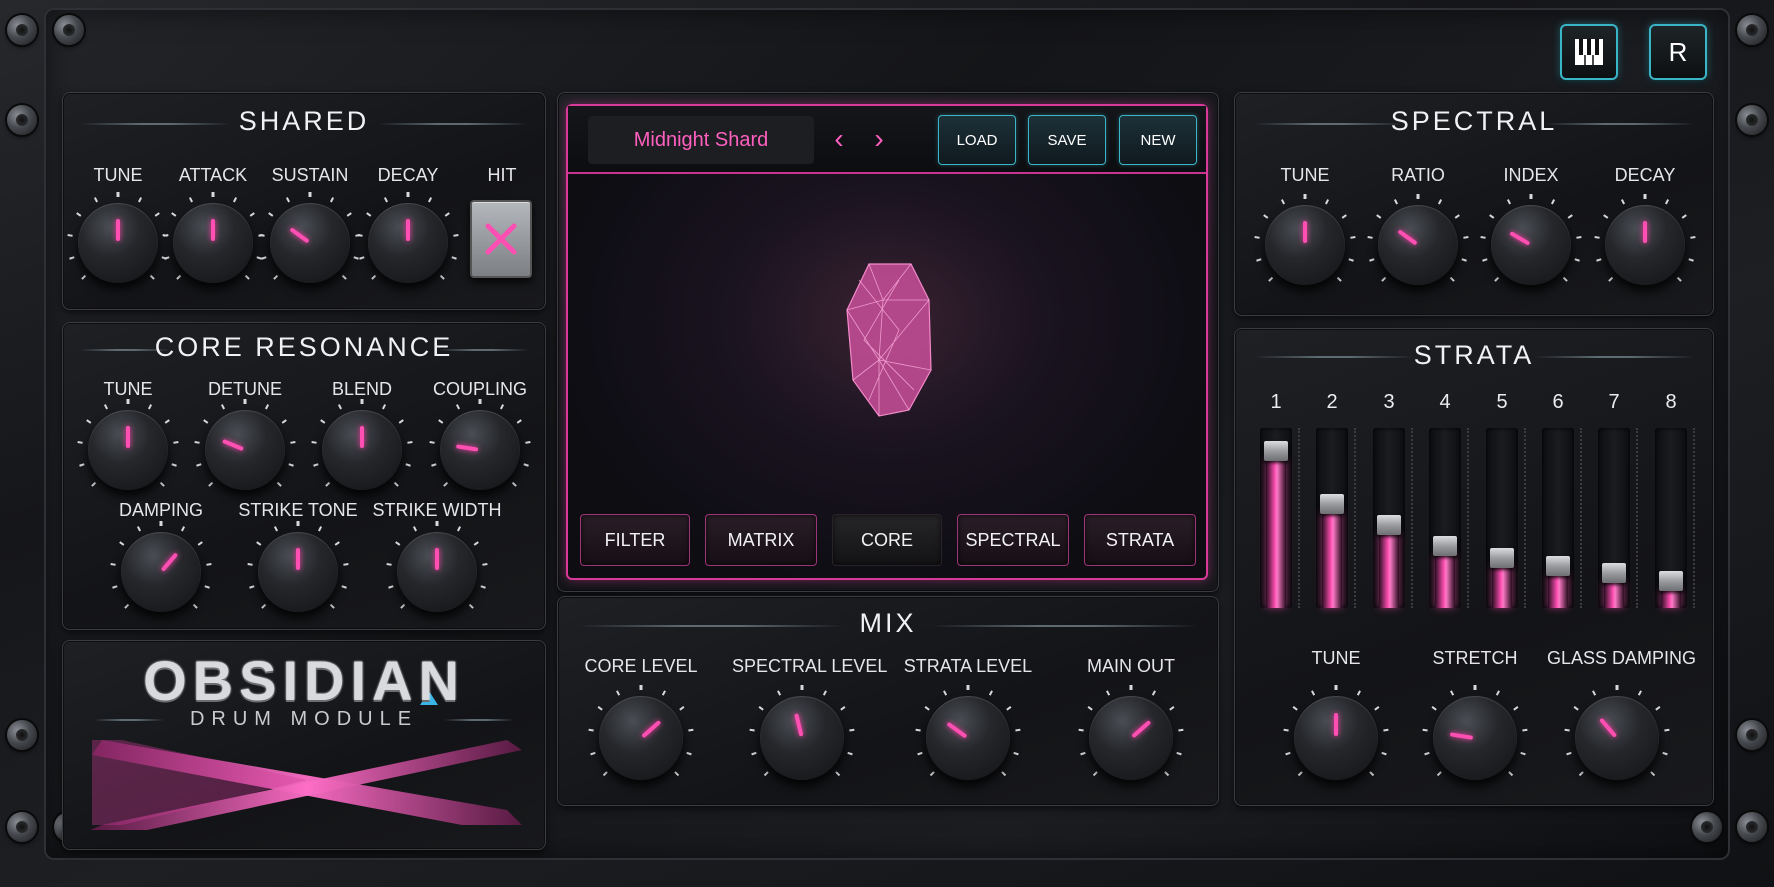 The height and width of the screenshot is (887, 1774). What do you see at coordinates (213, 243) in the screenshot?
I see `shared-attack-knob` at bounding box center [213, 243].